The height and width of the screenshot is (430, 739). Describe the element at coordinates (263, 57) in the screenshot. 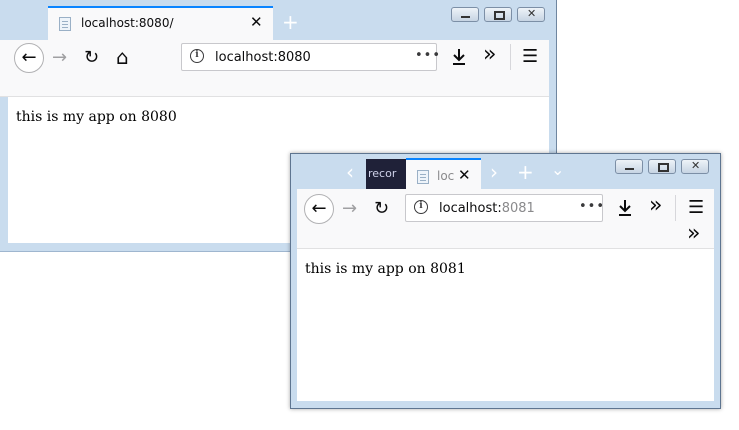

I see `url-text: localhost:8080` at that location.